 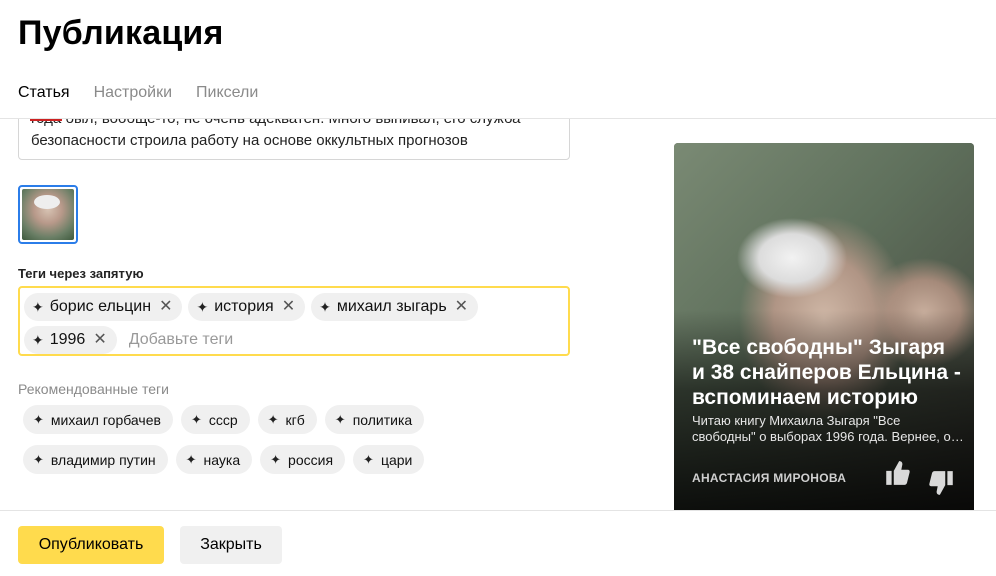 What do you see at coordinates (91, 545) in the screenshot?
I see `publish-button: Опубликовать` at bounding box center [91, 545].